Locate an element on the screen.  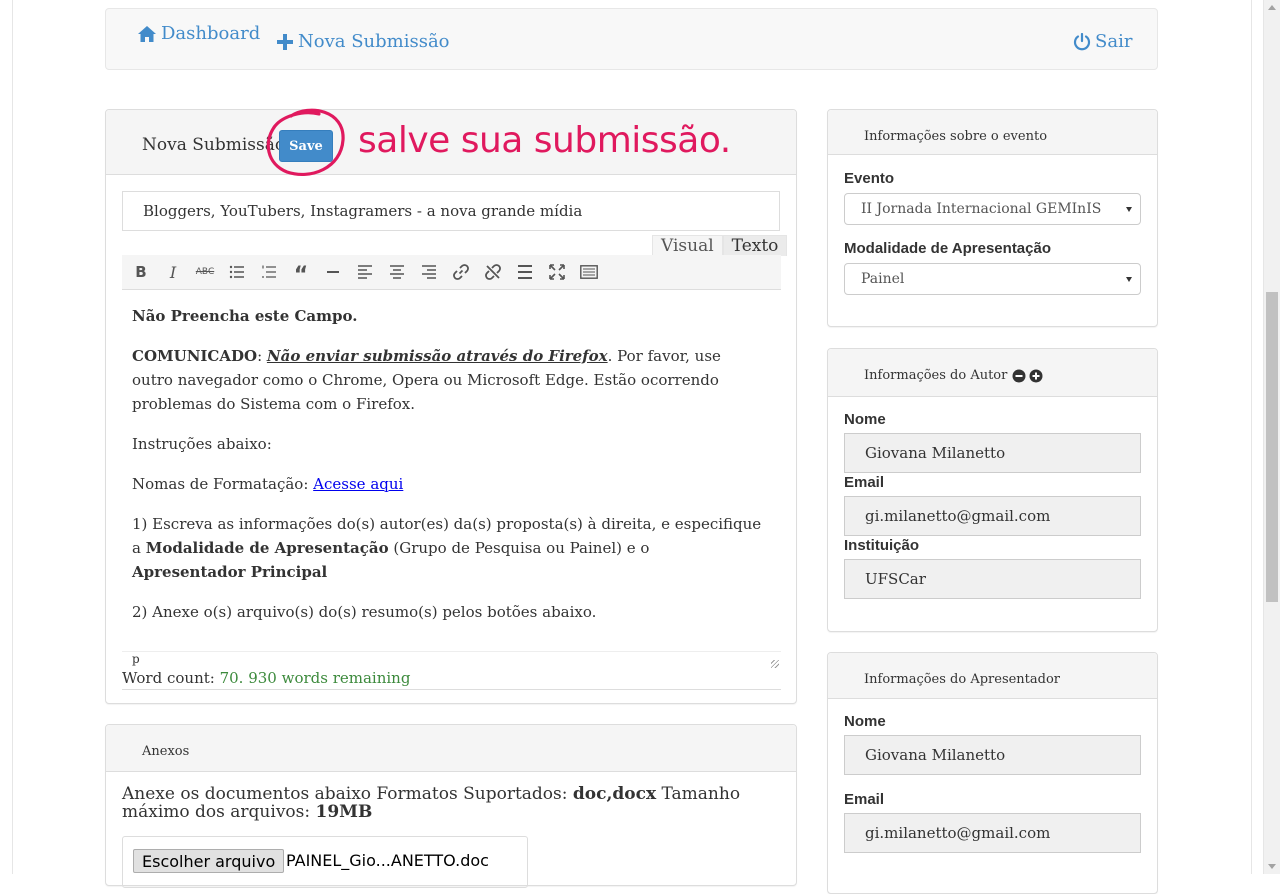
nav-nova-submissao-link: Nova Submissão is located at coordinates (363, 41).